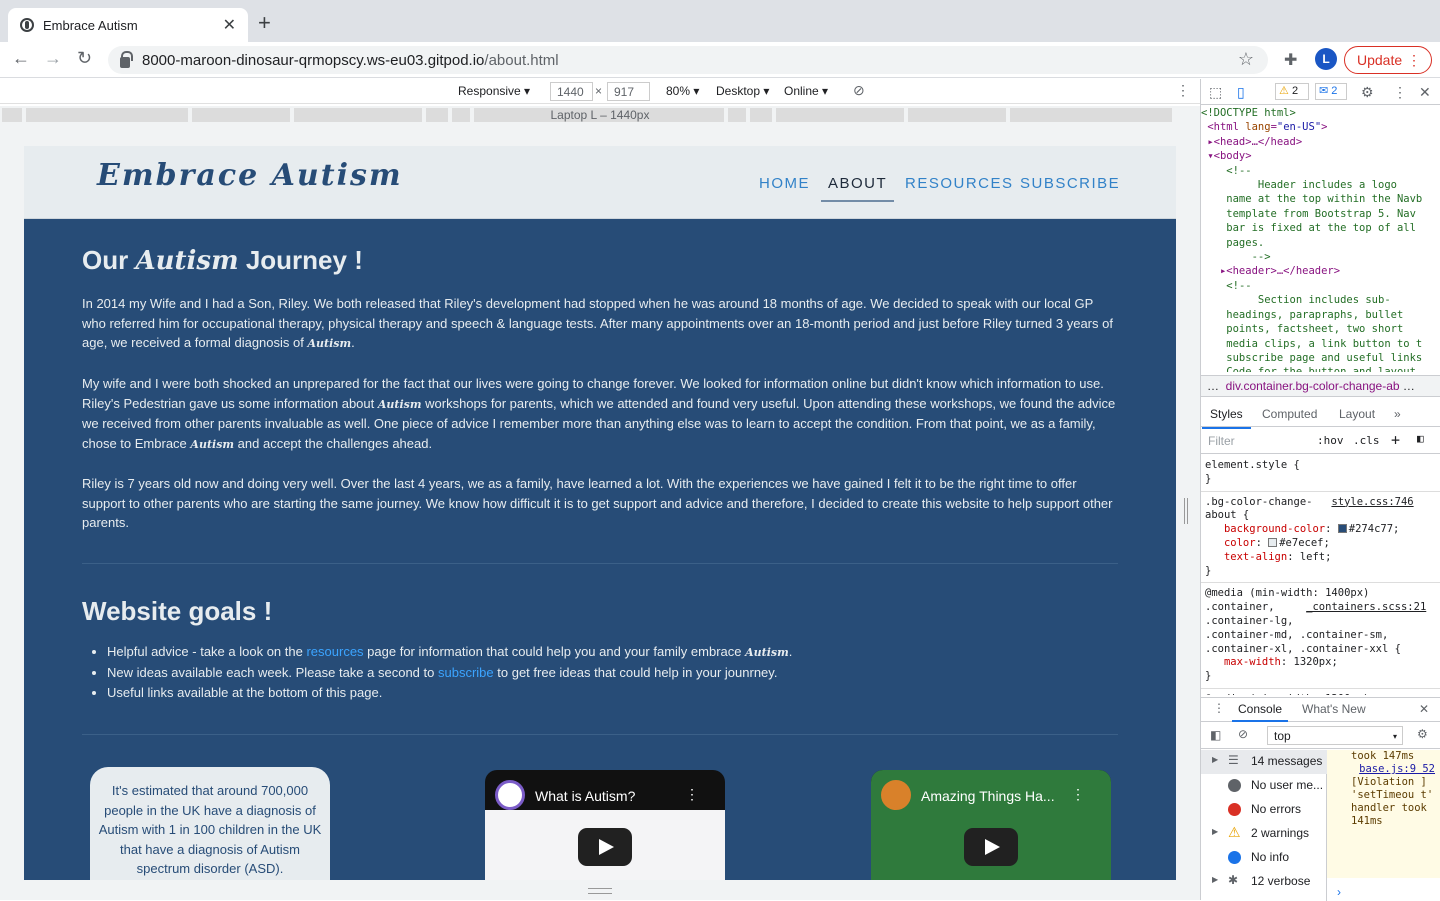 Image resolution: width=1440 pixels, height=901 pixels. I want to click on rule-source-link: style.css:746, so click(1372, 502).